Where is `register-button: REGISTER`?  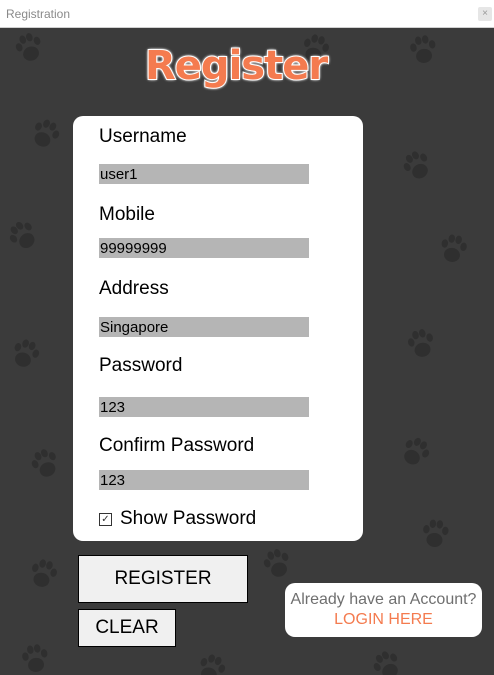 register-button: REGISTER is located at coordinates (163, 579).